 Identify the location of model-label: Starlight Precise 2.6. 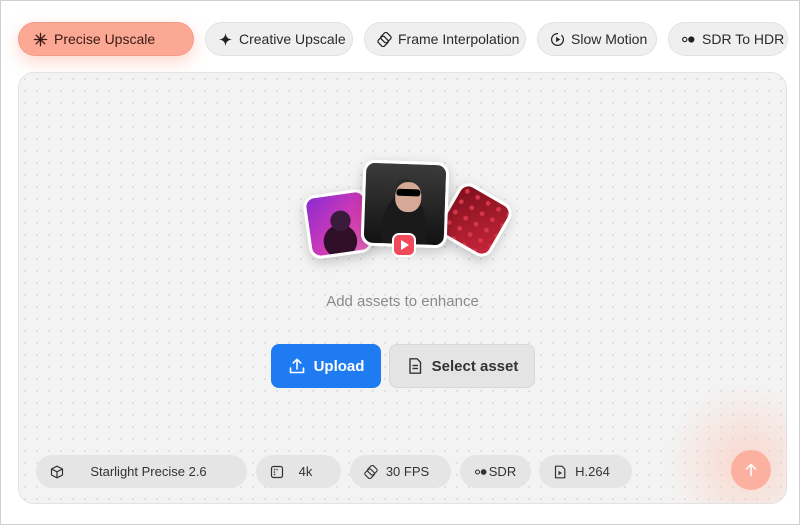
(148, 471).